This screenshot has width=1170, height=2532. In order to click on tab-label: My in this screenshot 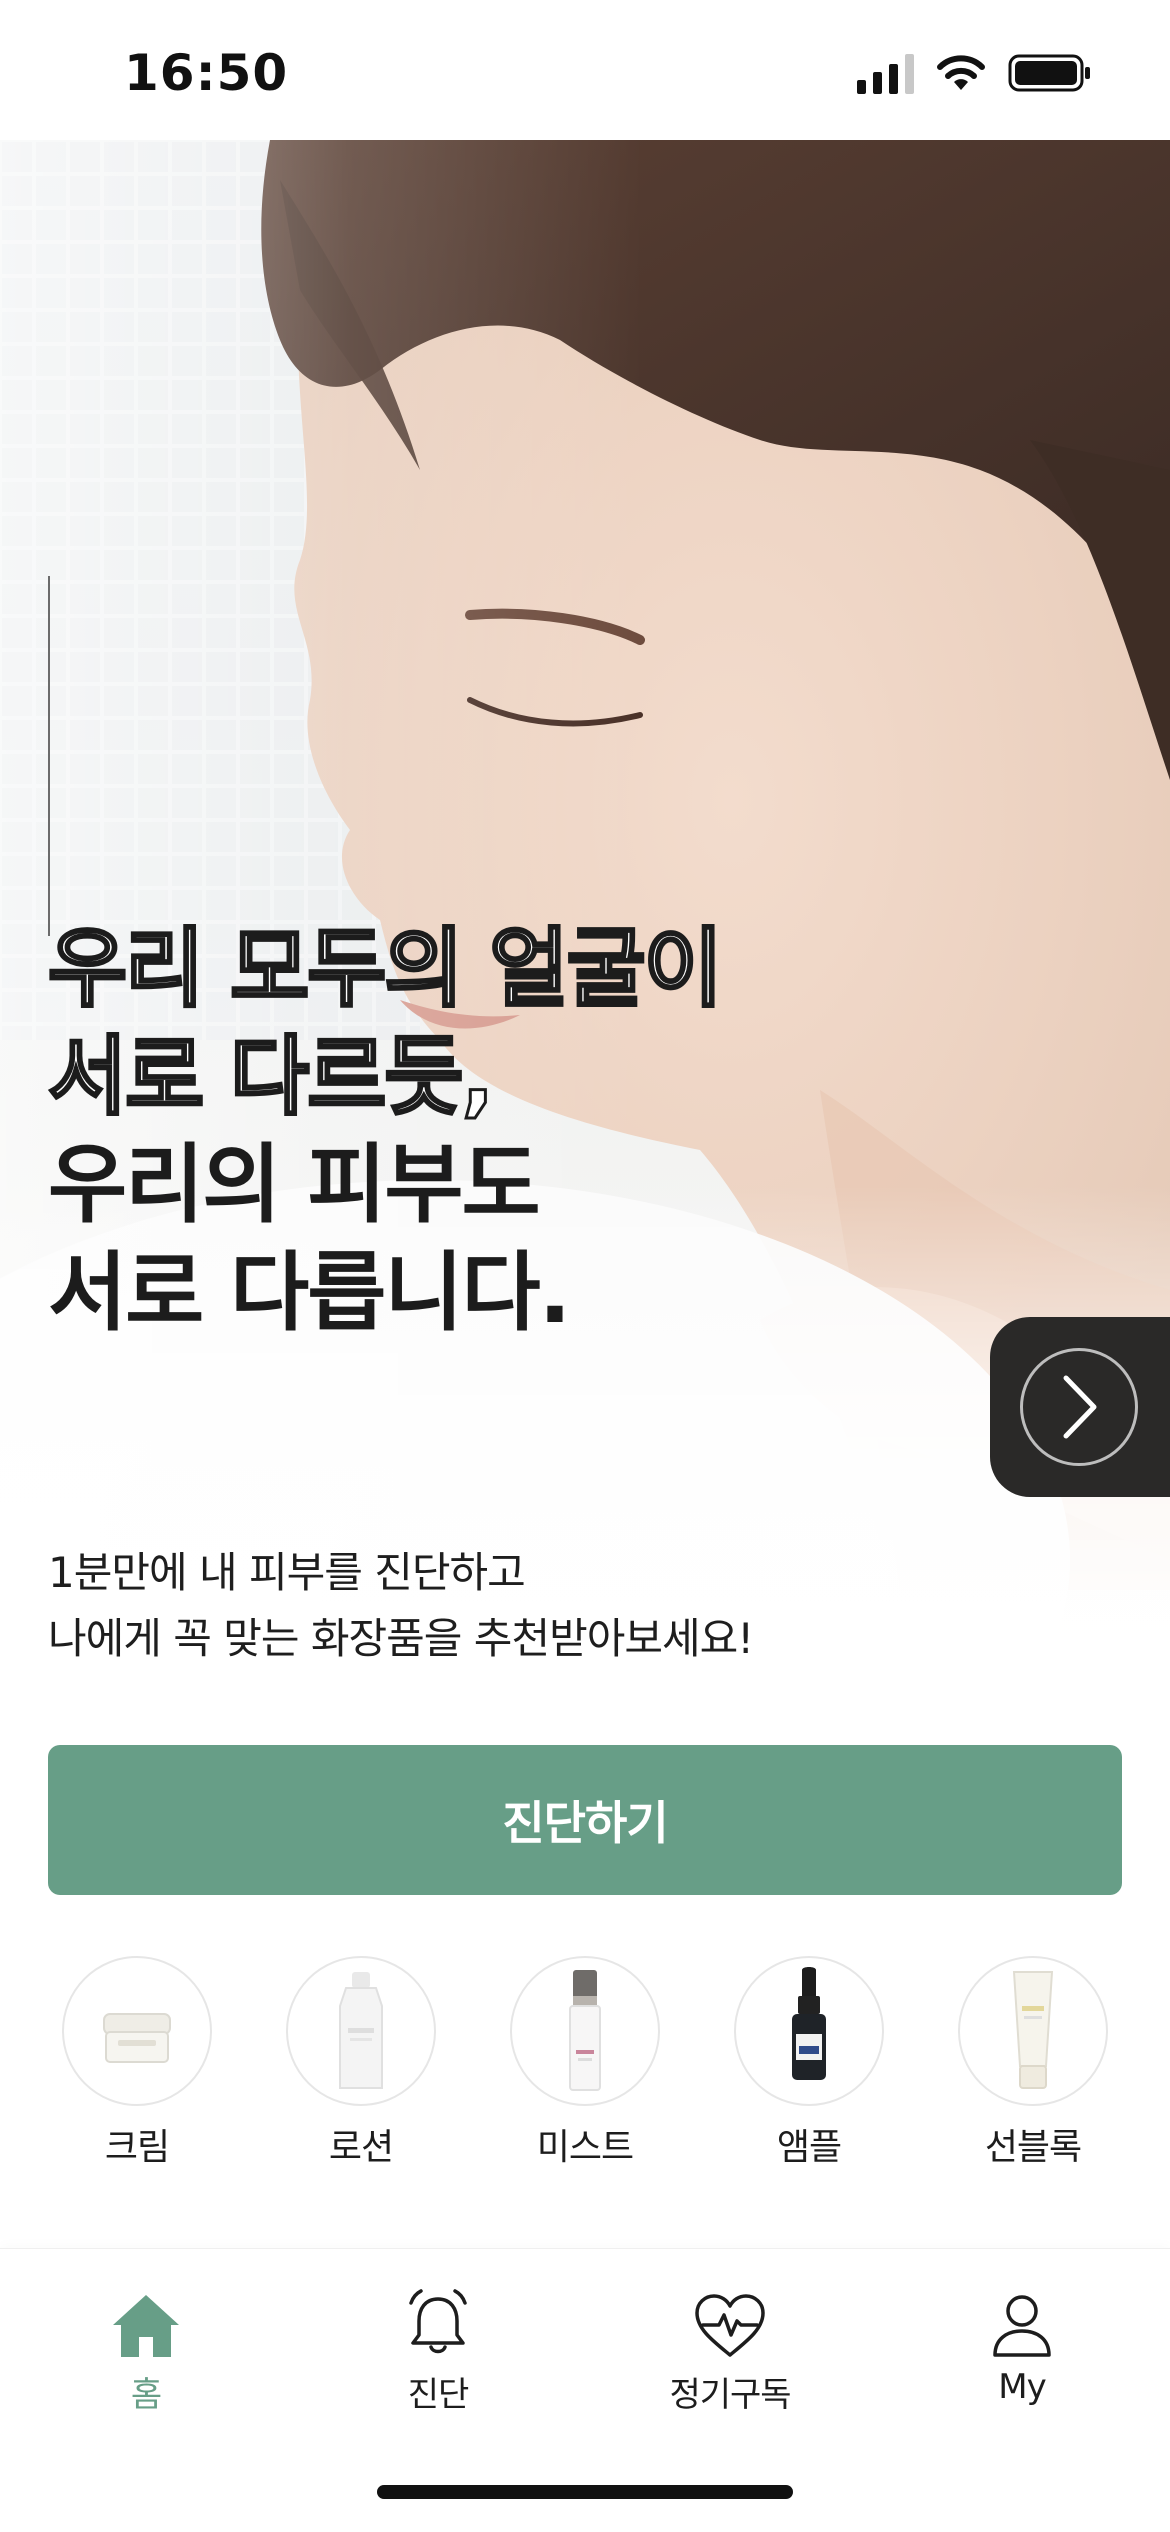, I will do `click(1022, 2387)`.